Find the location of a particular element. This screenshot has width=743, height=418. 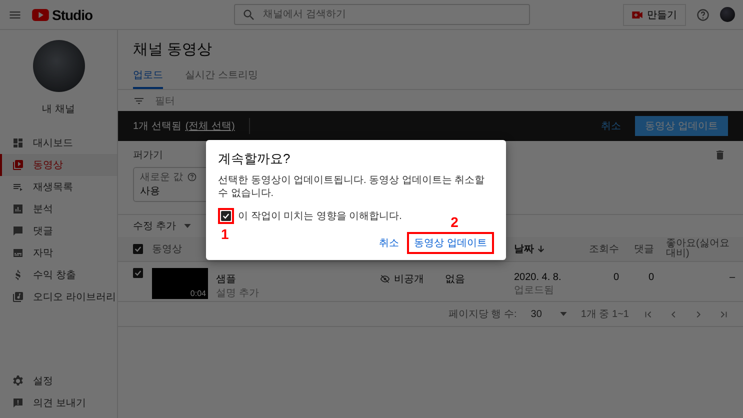

sidebar-item: 오디오 라이브러리 is located at coordinates (58, 297).